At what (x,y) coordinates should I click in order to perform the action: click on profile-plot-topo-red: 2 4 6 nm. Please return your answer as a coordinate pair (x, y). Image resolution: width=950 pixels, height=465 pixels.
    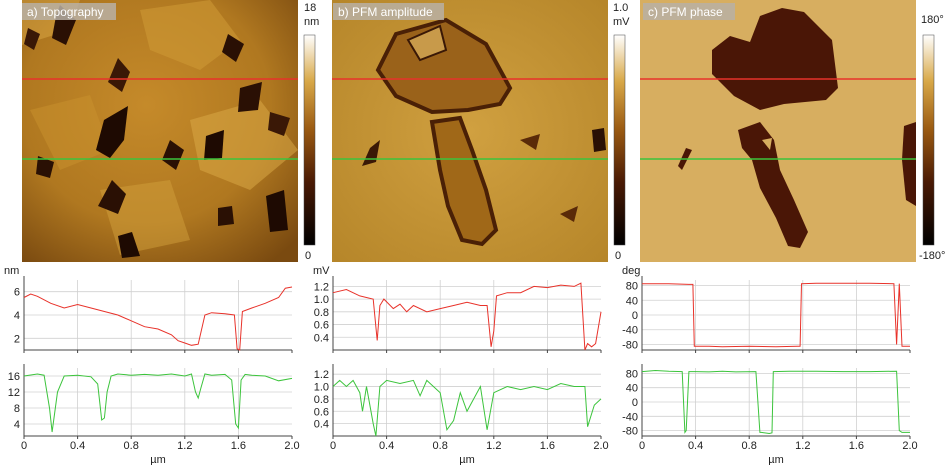
    Looking at the image, I should click on (148, 309).